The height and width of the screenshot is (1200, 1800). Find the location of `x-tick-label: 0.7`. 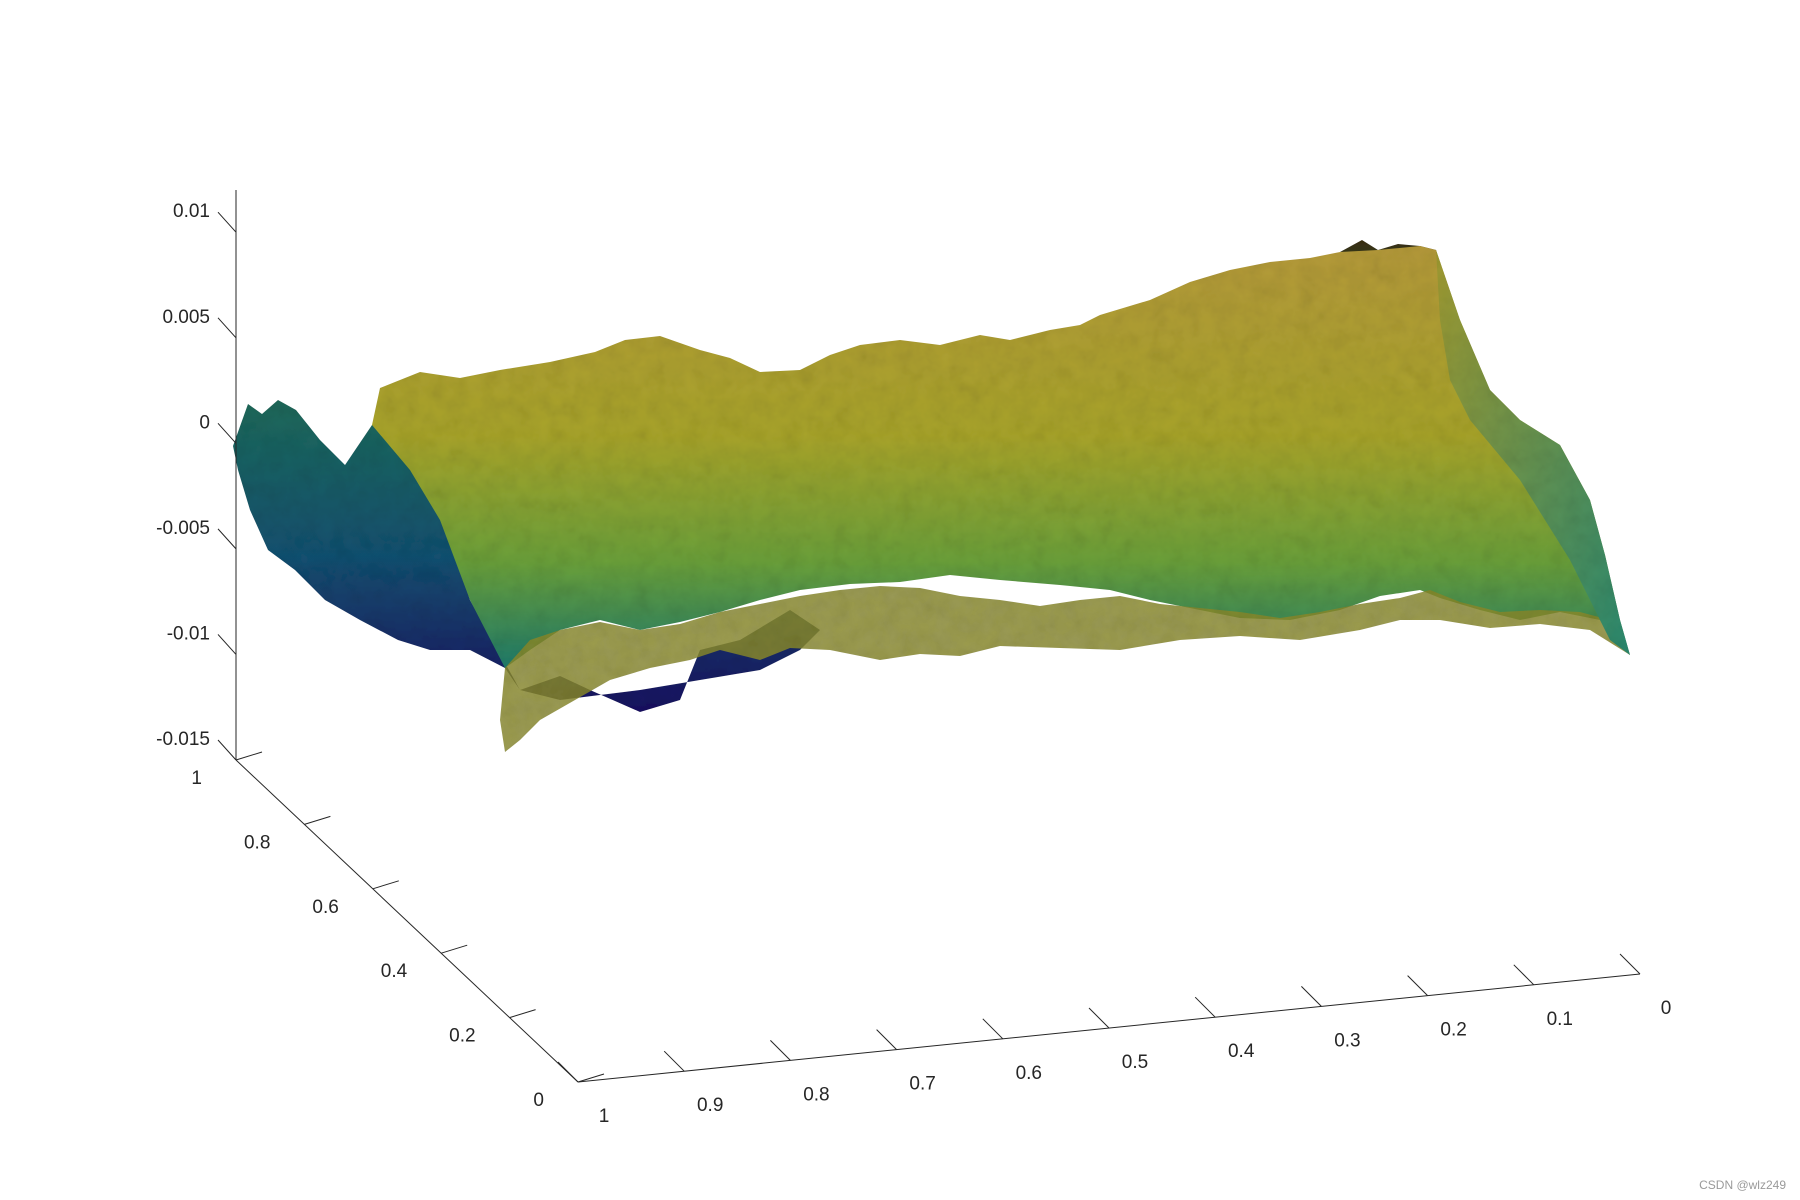

x-tick-label: 0.7 is located at coordinates (922, 1084).